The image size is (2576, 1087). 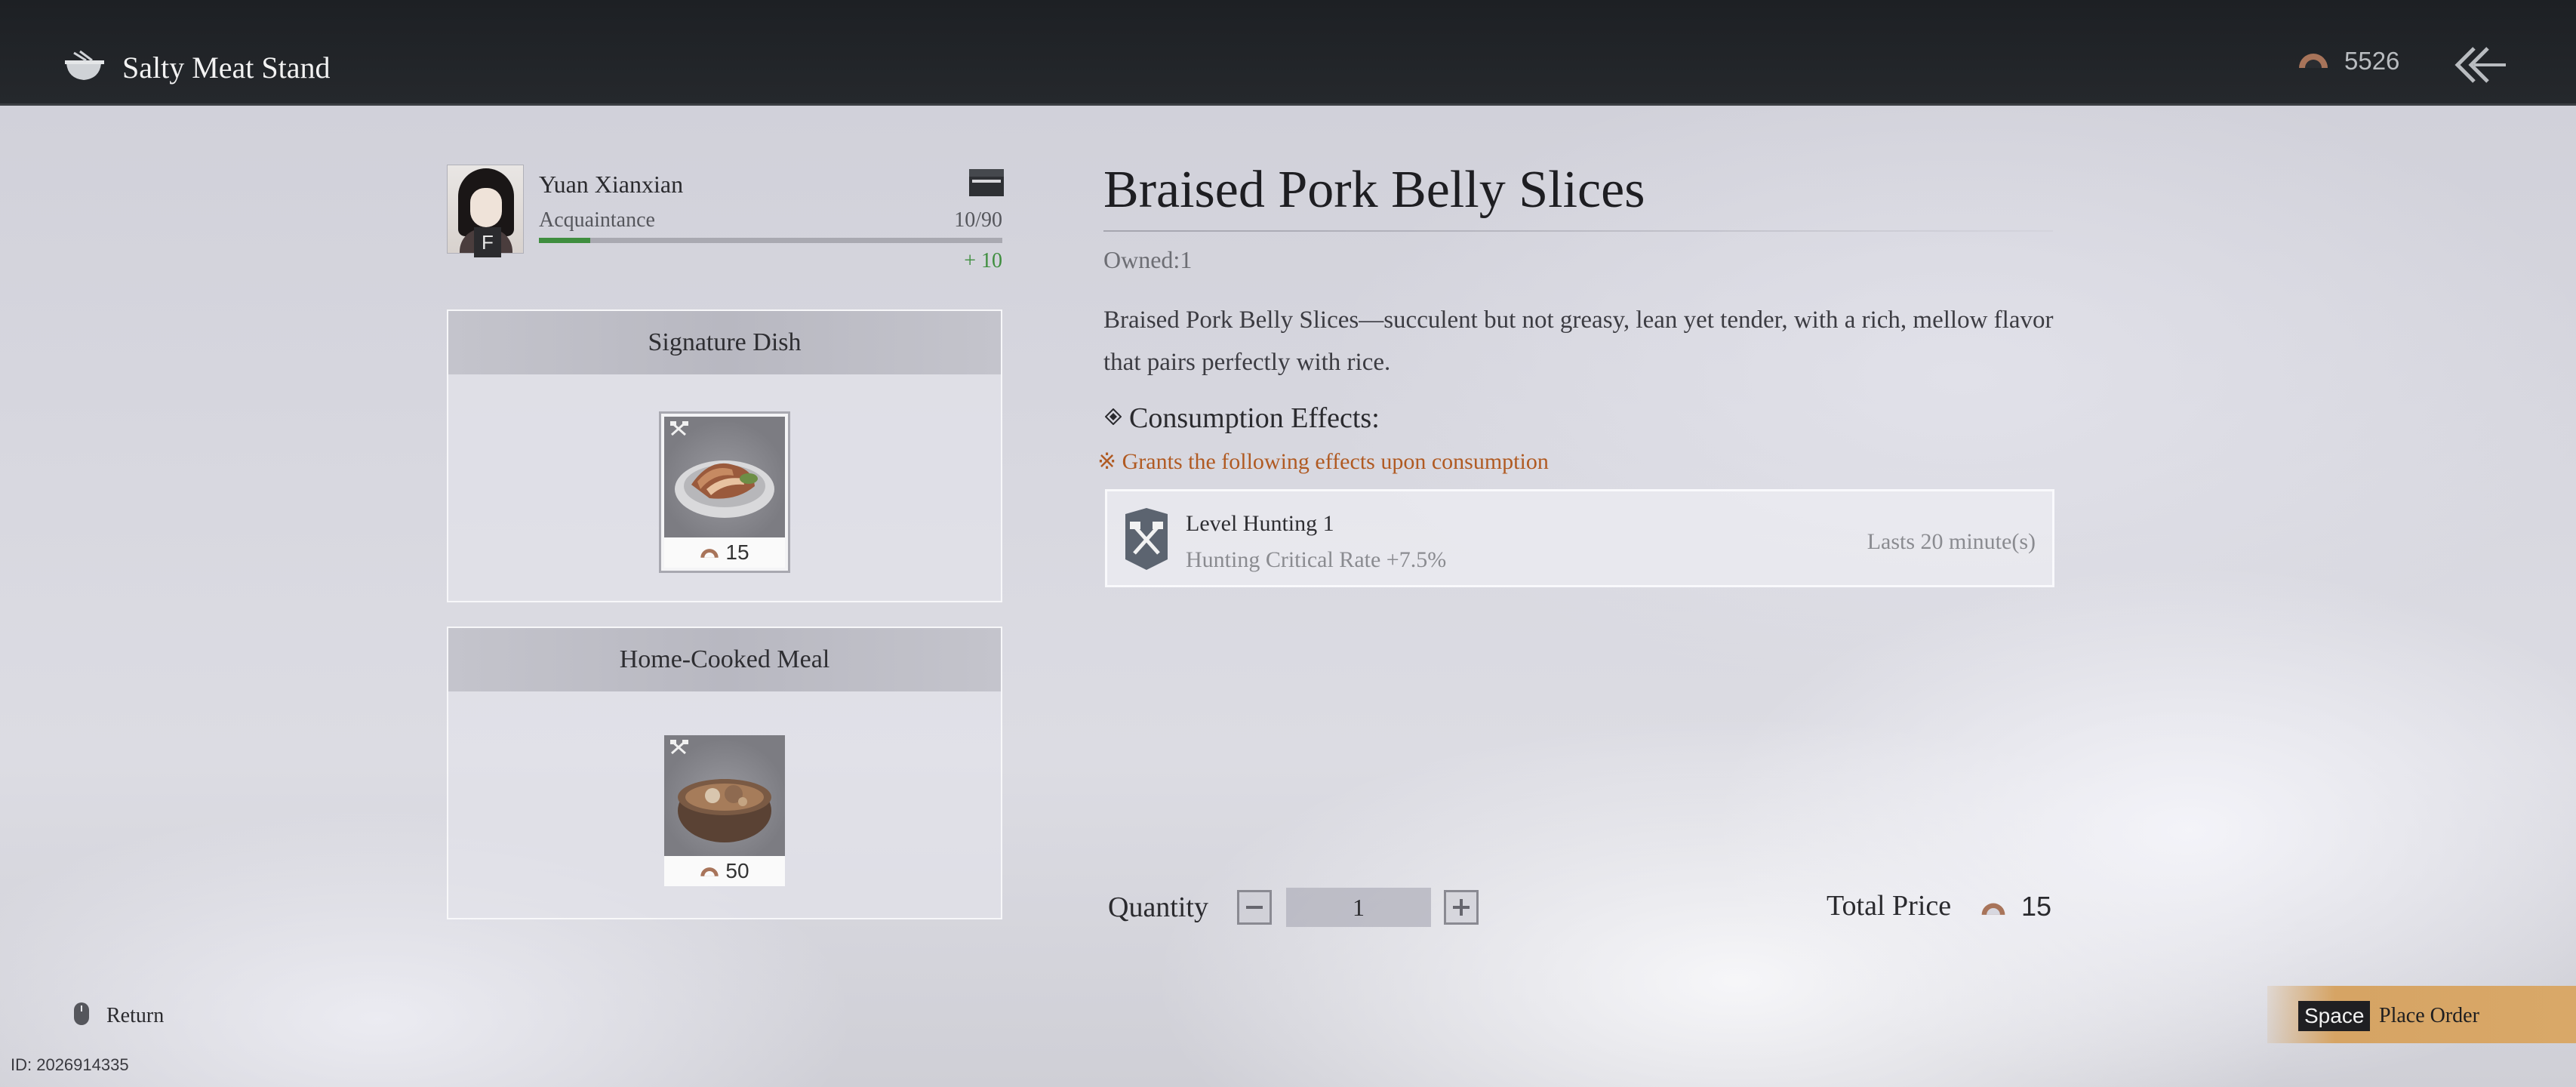 What do you see at coordinates (724, 659) in the screenshot?
I see `panel-title: Home-Cooked Meal` at bounding box center [724, 659].